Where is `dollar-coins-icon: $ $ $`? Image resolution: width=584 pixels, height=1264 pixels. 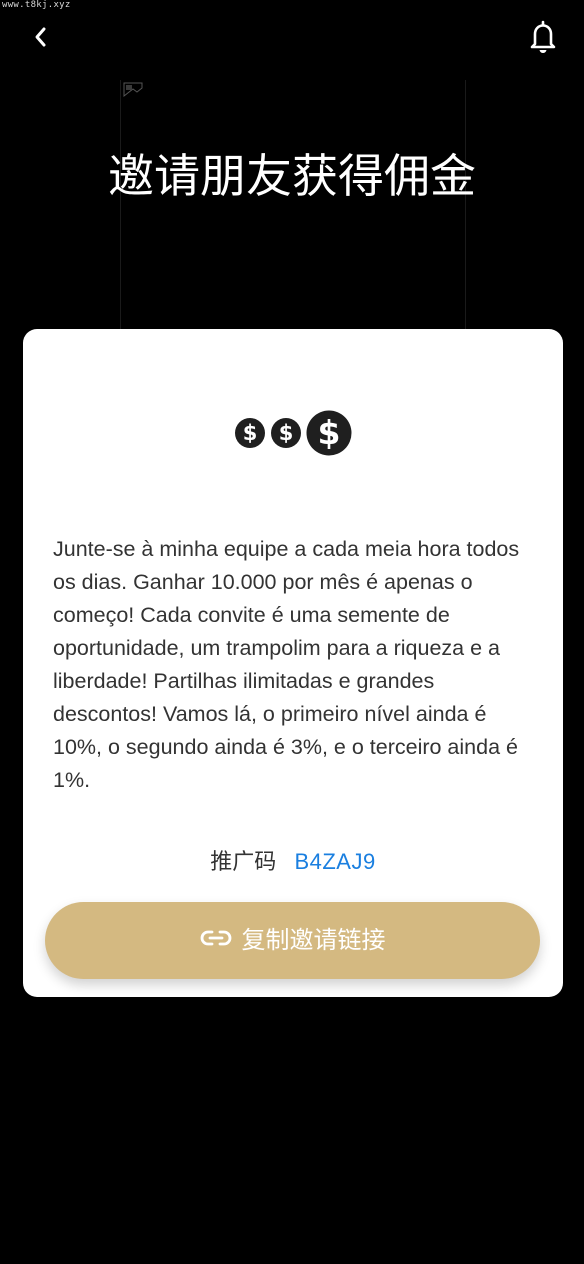 dollar-coins-icon: $ $ $ is located at coordinates (293, 433).